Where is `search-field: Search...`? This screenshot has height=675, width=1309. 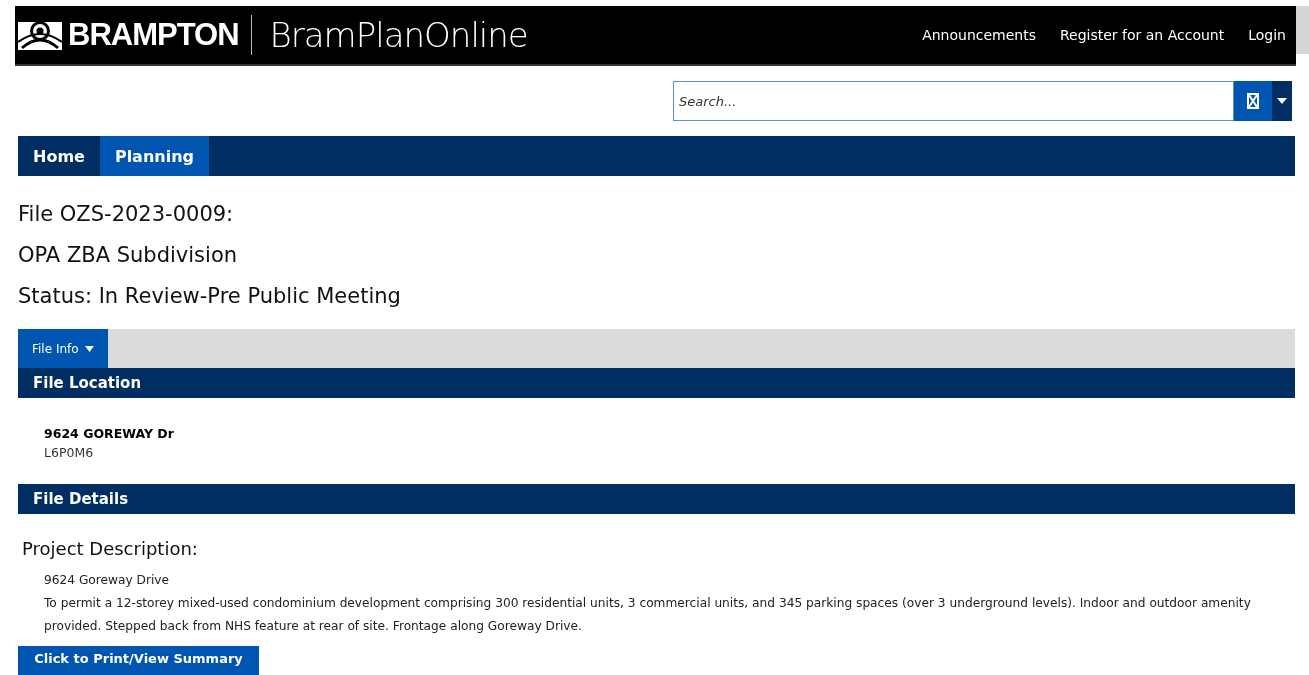
search-field: Search... is located at coordinates (953, 101).